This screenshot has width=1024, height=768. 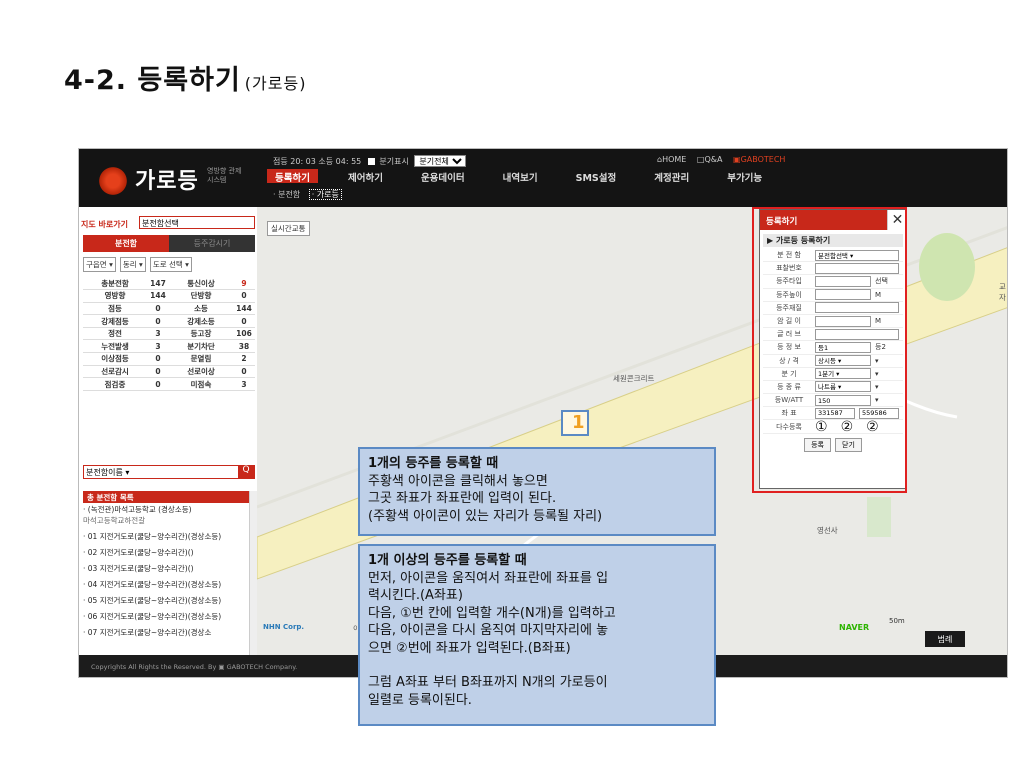 I want to click on nav-control: 제어하기, so click(x=365, y=176).